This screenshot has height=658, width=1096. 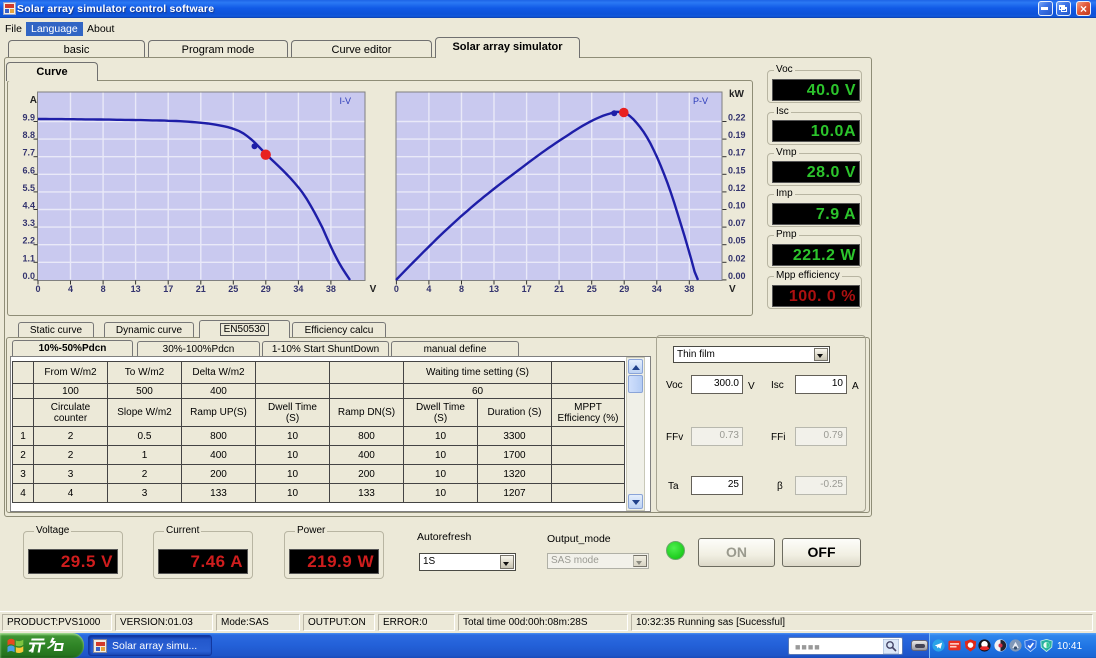 What do you see at coordinates (345, 101) in the screenshot?
I see `svg-text: I-V` at bounding box center [345, 101].